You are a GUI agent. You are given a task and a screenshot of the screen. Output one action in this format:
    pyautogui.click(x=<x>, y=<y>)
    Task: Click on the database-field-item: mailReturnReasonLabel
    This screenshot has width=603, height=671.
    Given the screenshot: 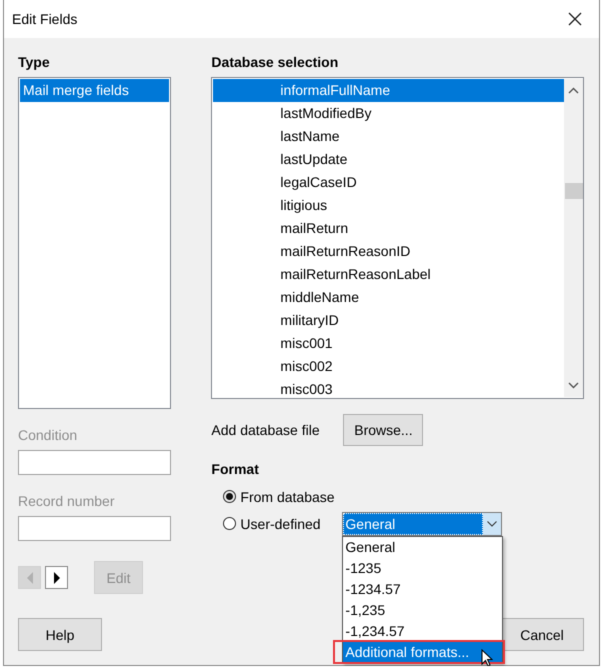 What is the action you would take?
    pyautogui.click(x=388, y=274)
    